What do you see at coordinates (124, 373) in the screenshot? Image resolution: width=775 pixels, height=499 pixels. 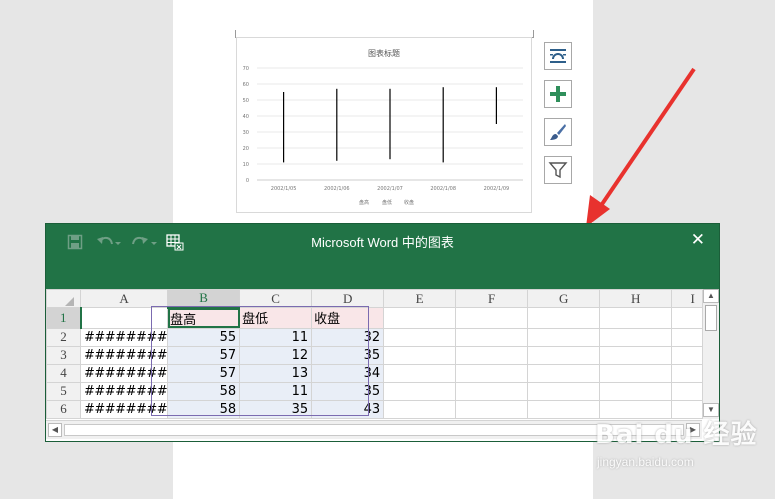 I see `cell-a4: ########` at bounding box center [124, 373].